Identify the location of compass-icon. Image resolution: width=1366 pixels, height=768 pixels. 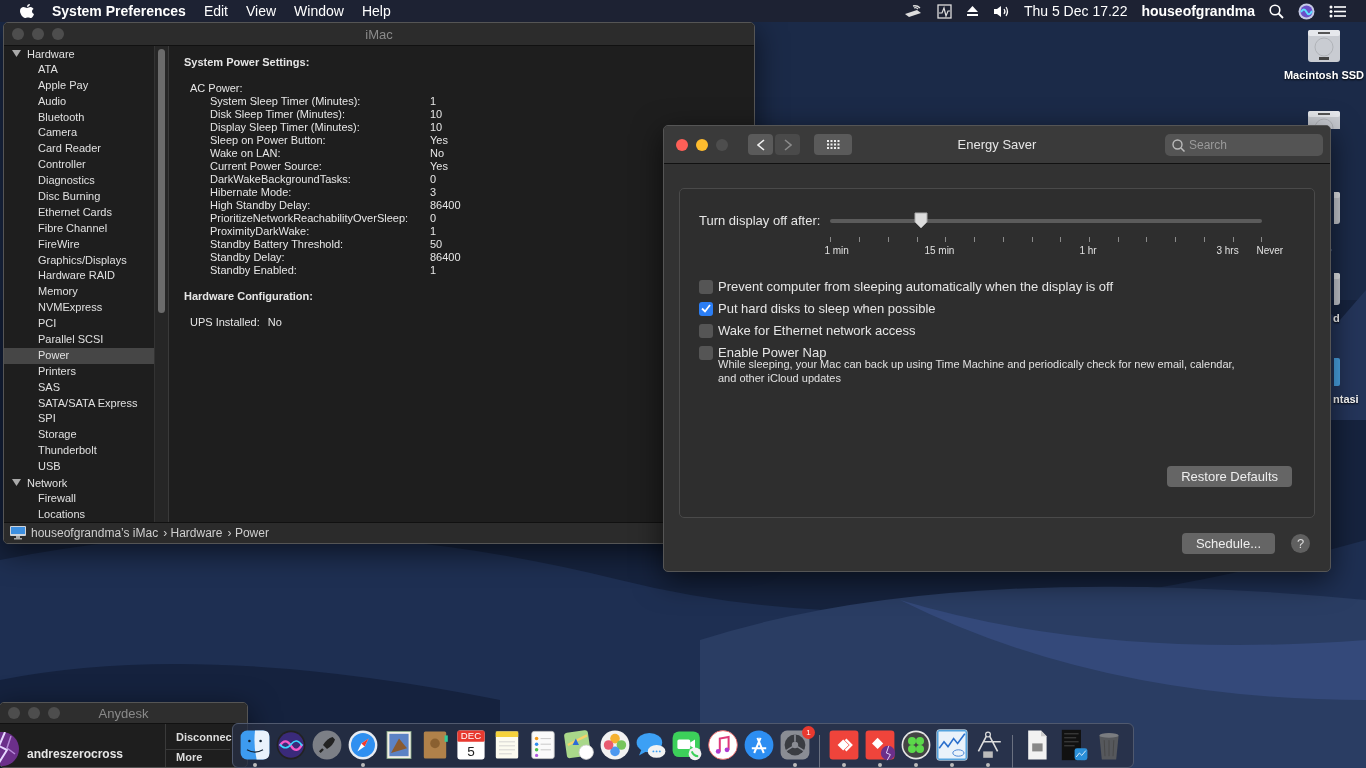
(363, 745).